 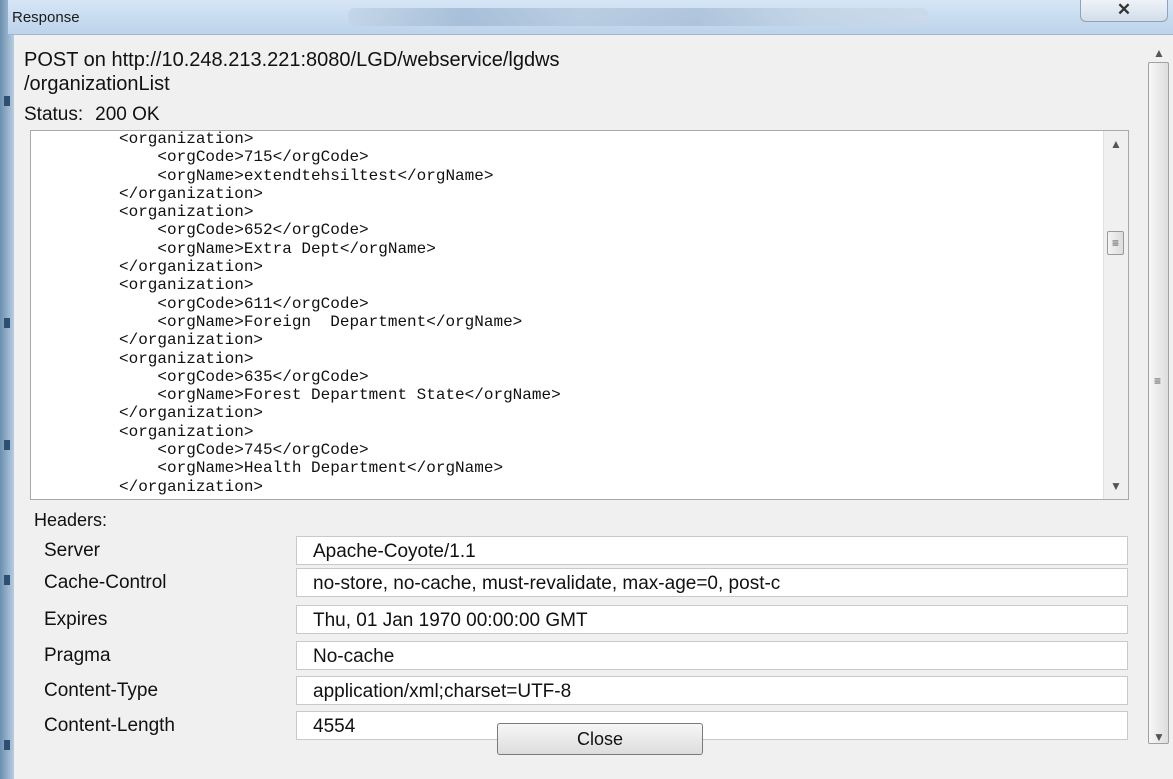 I want to click on dialog-scrollbar: ▲ ≡ ▼, so click(x=1159, y=394).